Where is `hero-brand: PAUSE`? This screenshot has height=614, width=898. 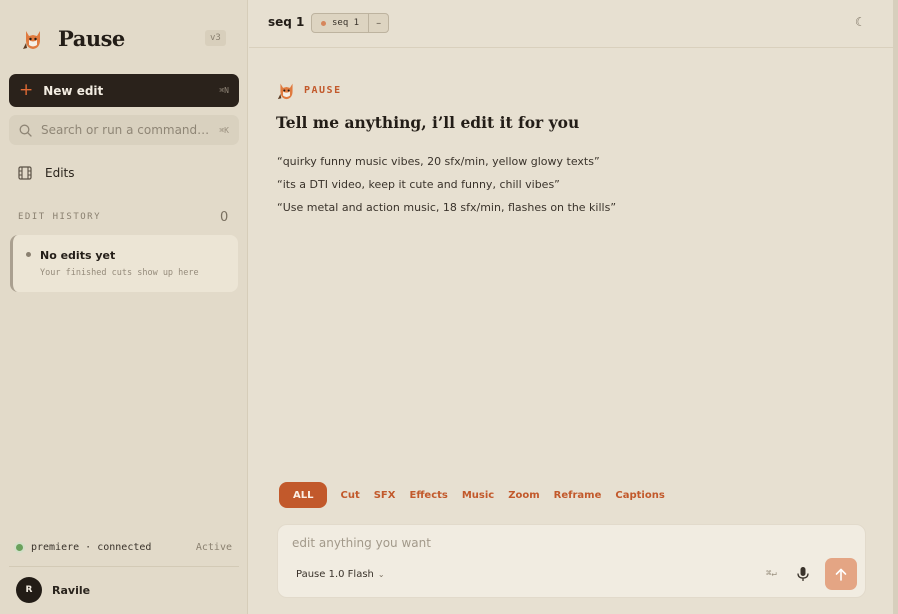 hero-brand: PAUSE is located at coordinates (309, 90).